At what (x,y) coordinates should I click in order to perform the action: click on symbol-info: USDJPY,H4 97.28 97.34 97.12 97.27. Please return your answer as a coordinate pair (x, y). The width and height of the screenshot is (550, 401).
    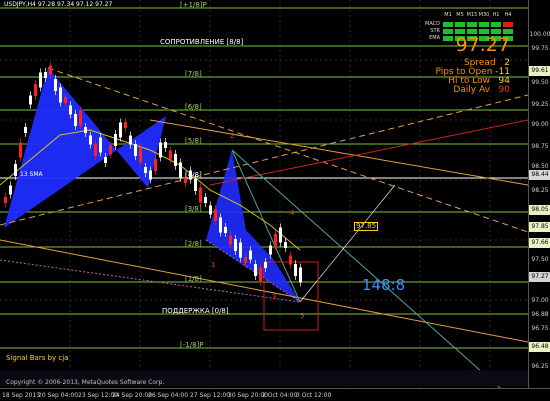
    Looking at the image, I should click on (58, 4).